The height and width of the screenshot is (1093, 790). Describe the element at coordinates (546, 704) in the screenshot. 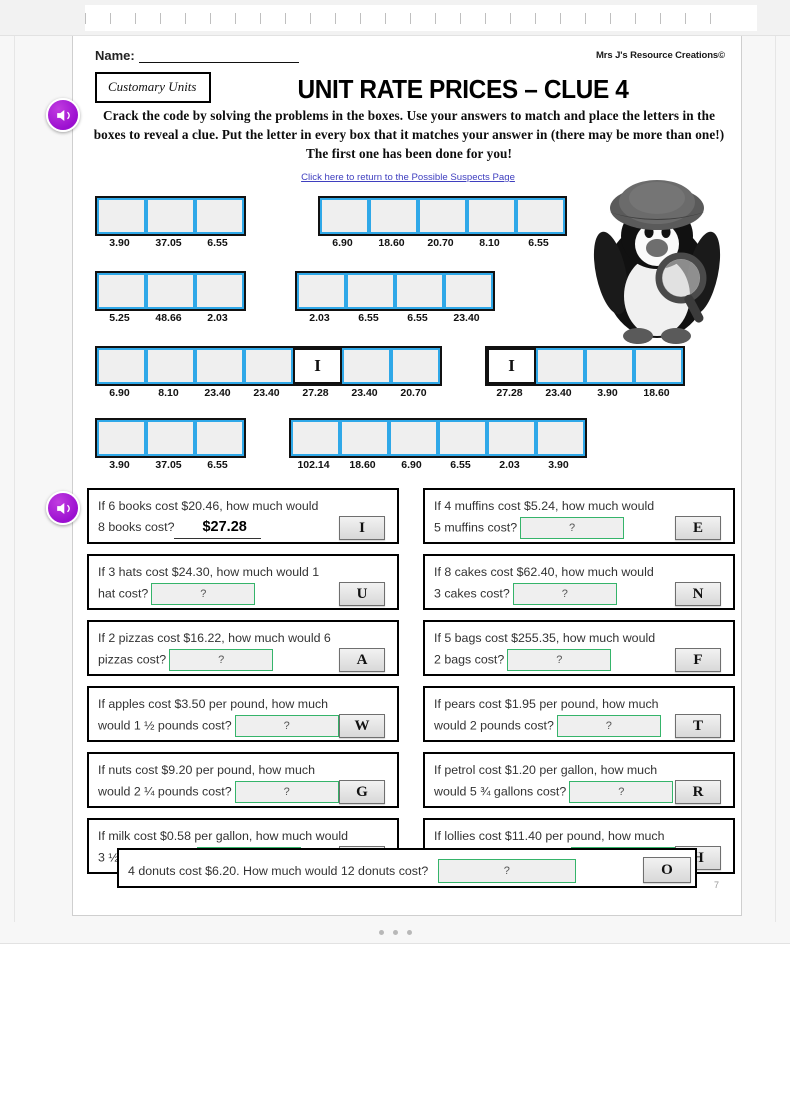

I see `question-line-1: If pears cost $1.95 per pound, how much` at that location.